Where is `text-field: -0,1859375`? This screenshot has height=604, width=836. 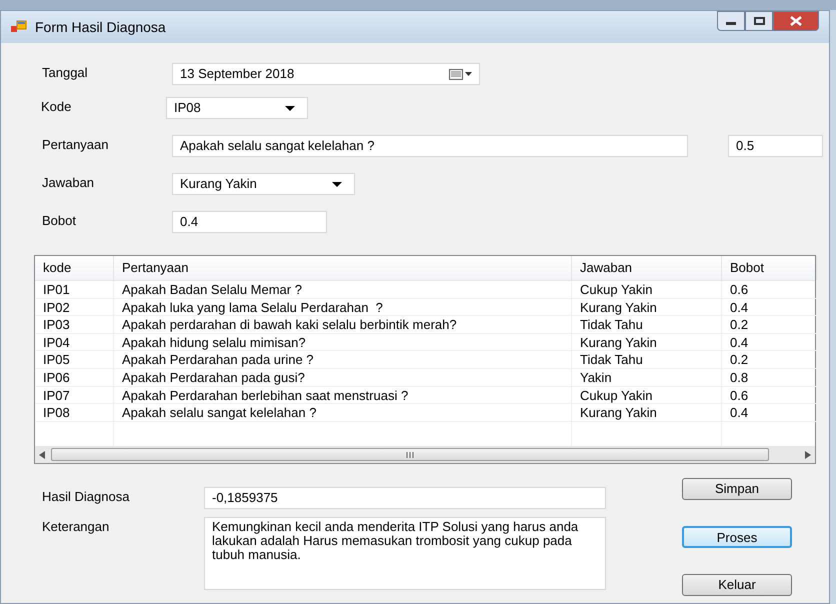 text-field: -0,1859375 is located at coordinates (405, 498).